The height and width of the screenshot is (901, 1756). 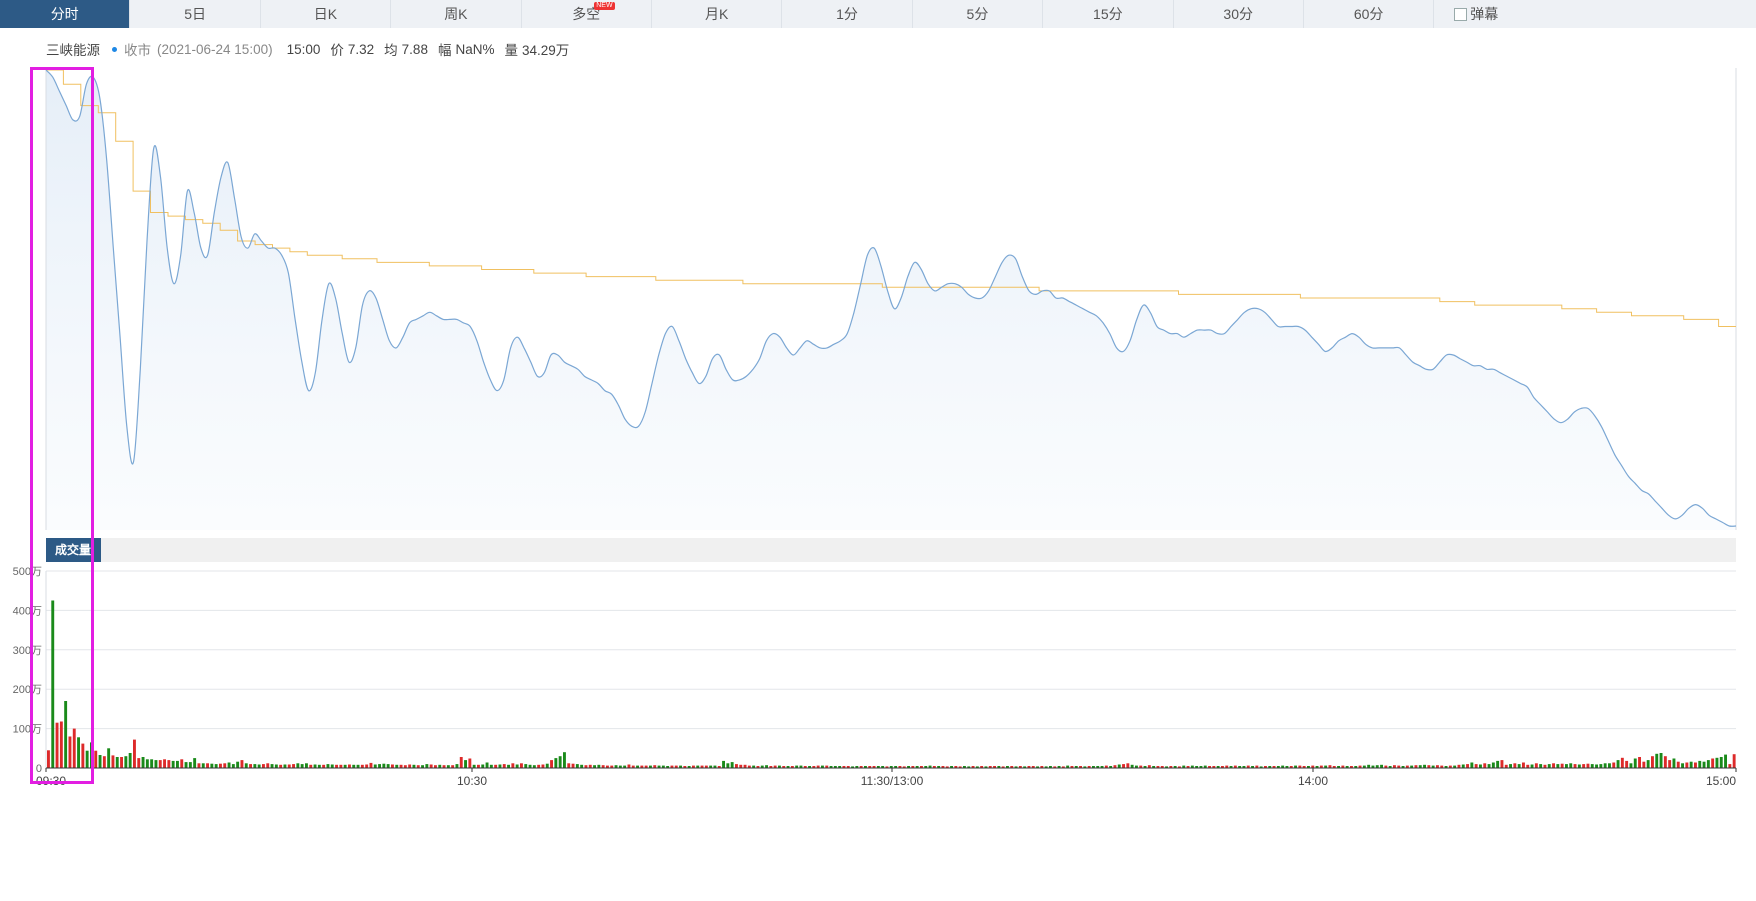 What do you see at coordinates (1484, 14) in the screenshot?
I see `danmu-label: 弹幕` at bounding box center [1484, 14].